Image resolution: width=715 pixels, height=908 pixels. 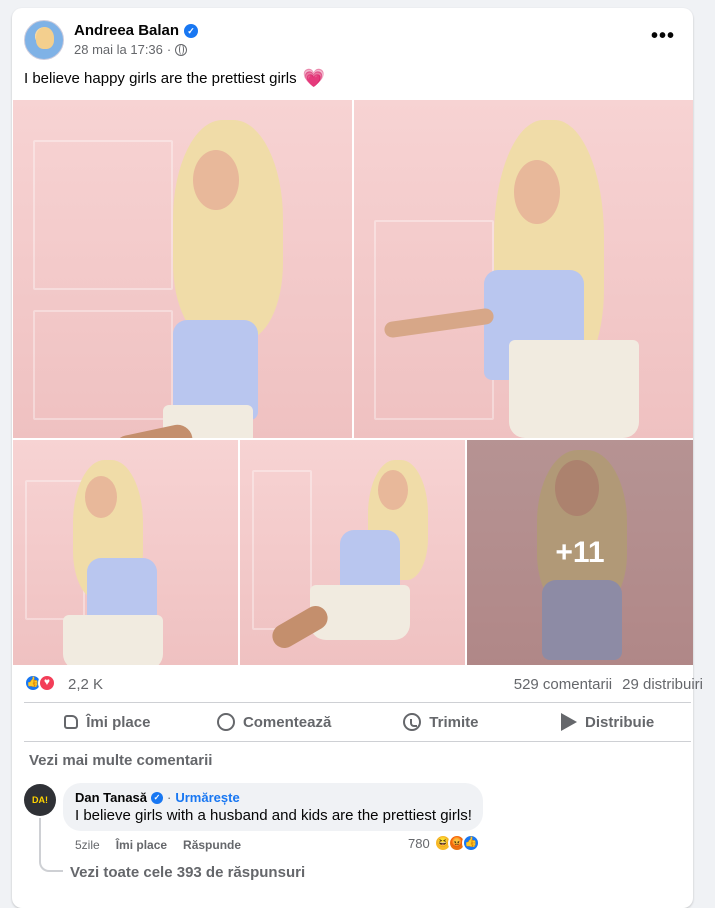 I want to click on commenter-name: Dan Tanasă, so click(x=111, y=797).